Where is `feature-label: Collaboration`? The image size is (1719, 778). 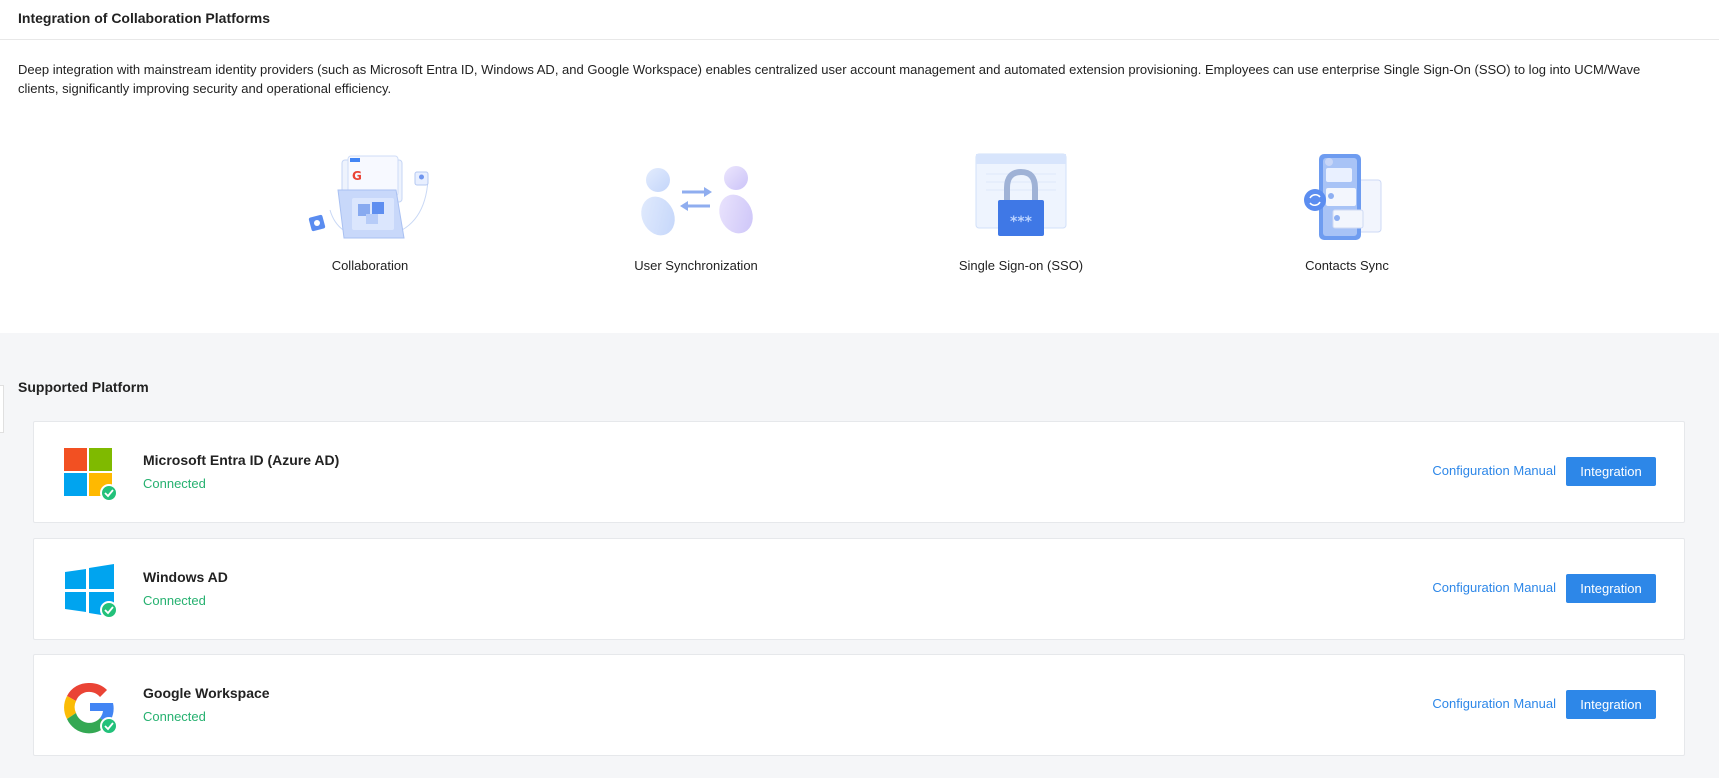 feature-label: Collaboration is located at coordinates (370, 265).